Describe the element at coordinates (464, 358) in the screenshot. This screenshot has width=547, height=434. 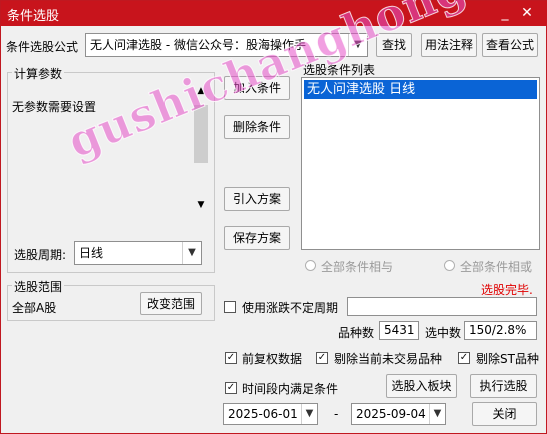
I see `exclude-st-checkbox: ✓` at that location.